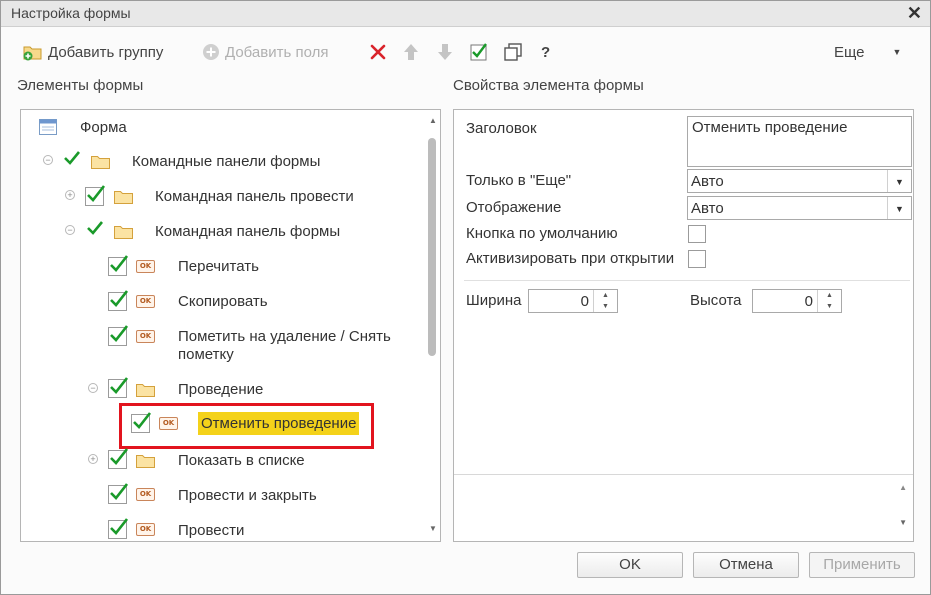  Describe the element at coordinates (707, 181) in the screenshot. I see `only-more-value: Авто` at that location.